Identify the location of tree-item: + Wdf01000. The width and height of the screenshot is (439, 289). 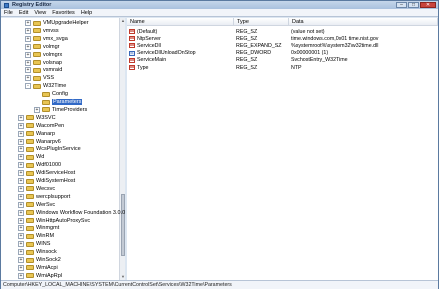
(39, 165).